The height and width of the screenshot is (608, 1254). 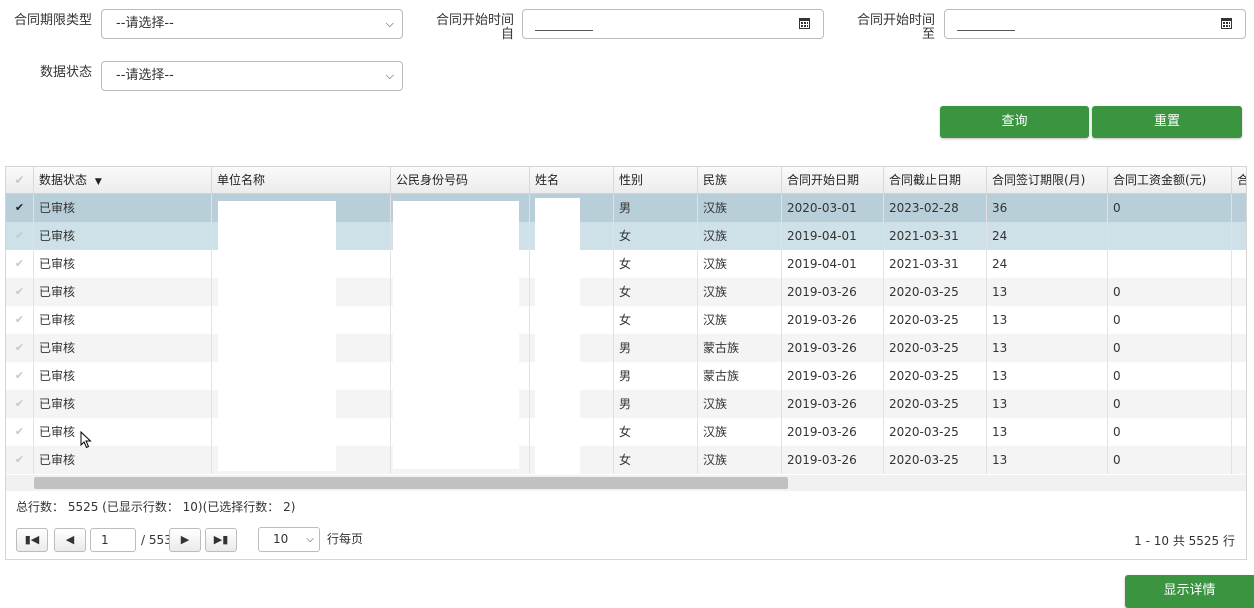 I want to click on last-page-button: ▶▮, so click(x=221, y=540).